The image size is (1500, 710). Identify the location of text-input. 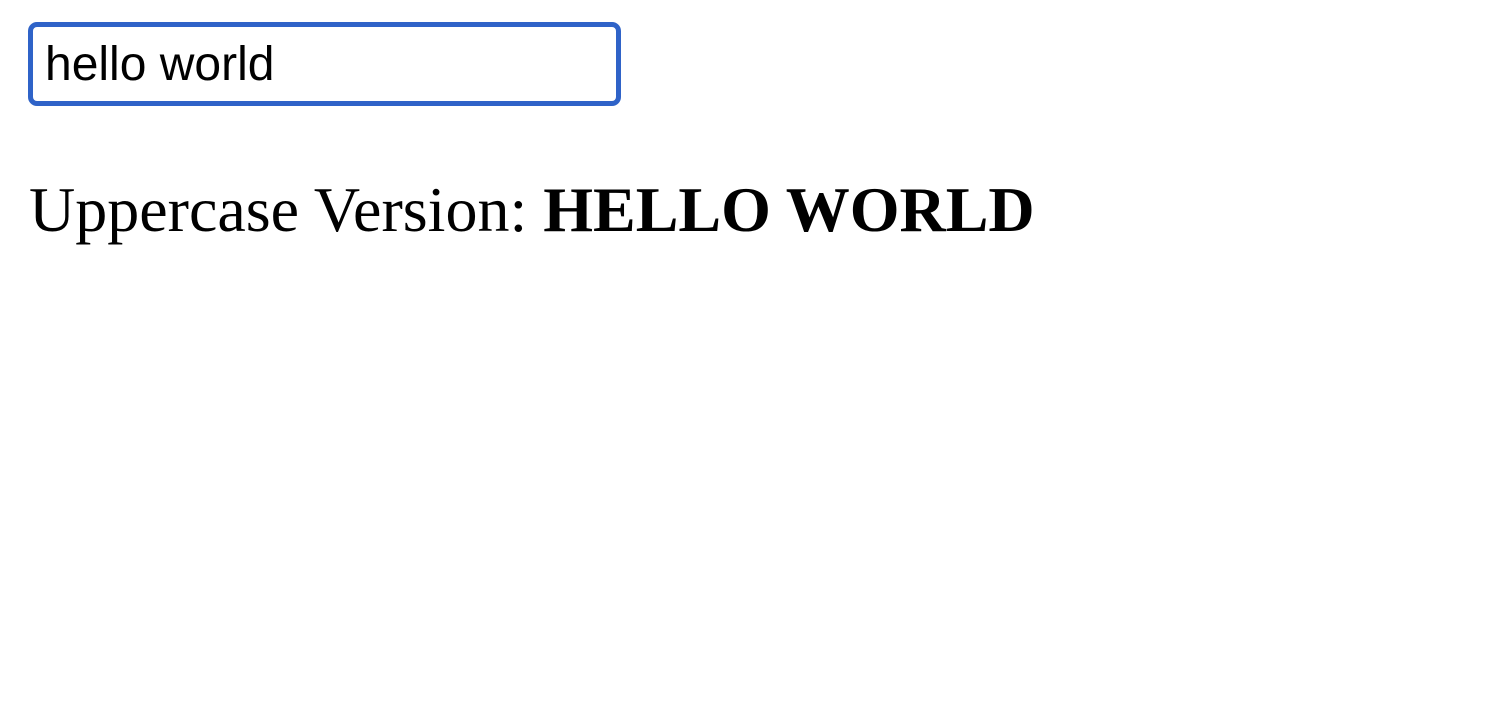
(324, 64).